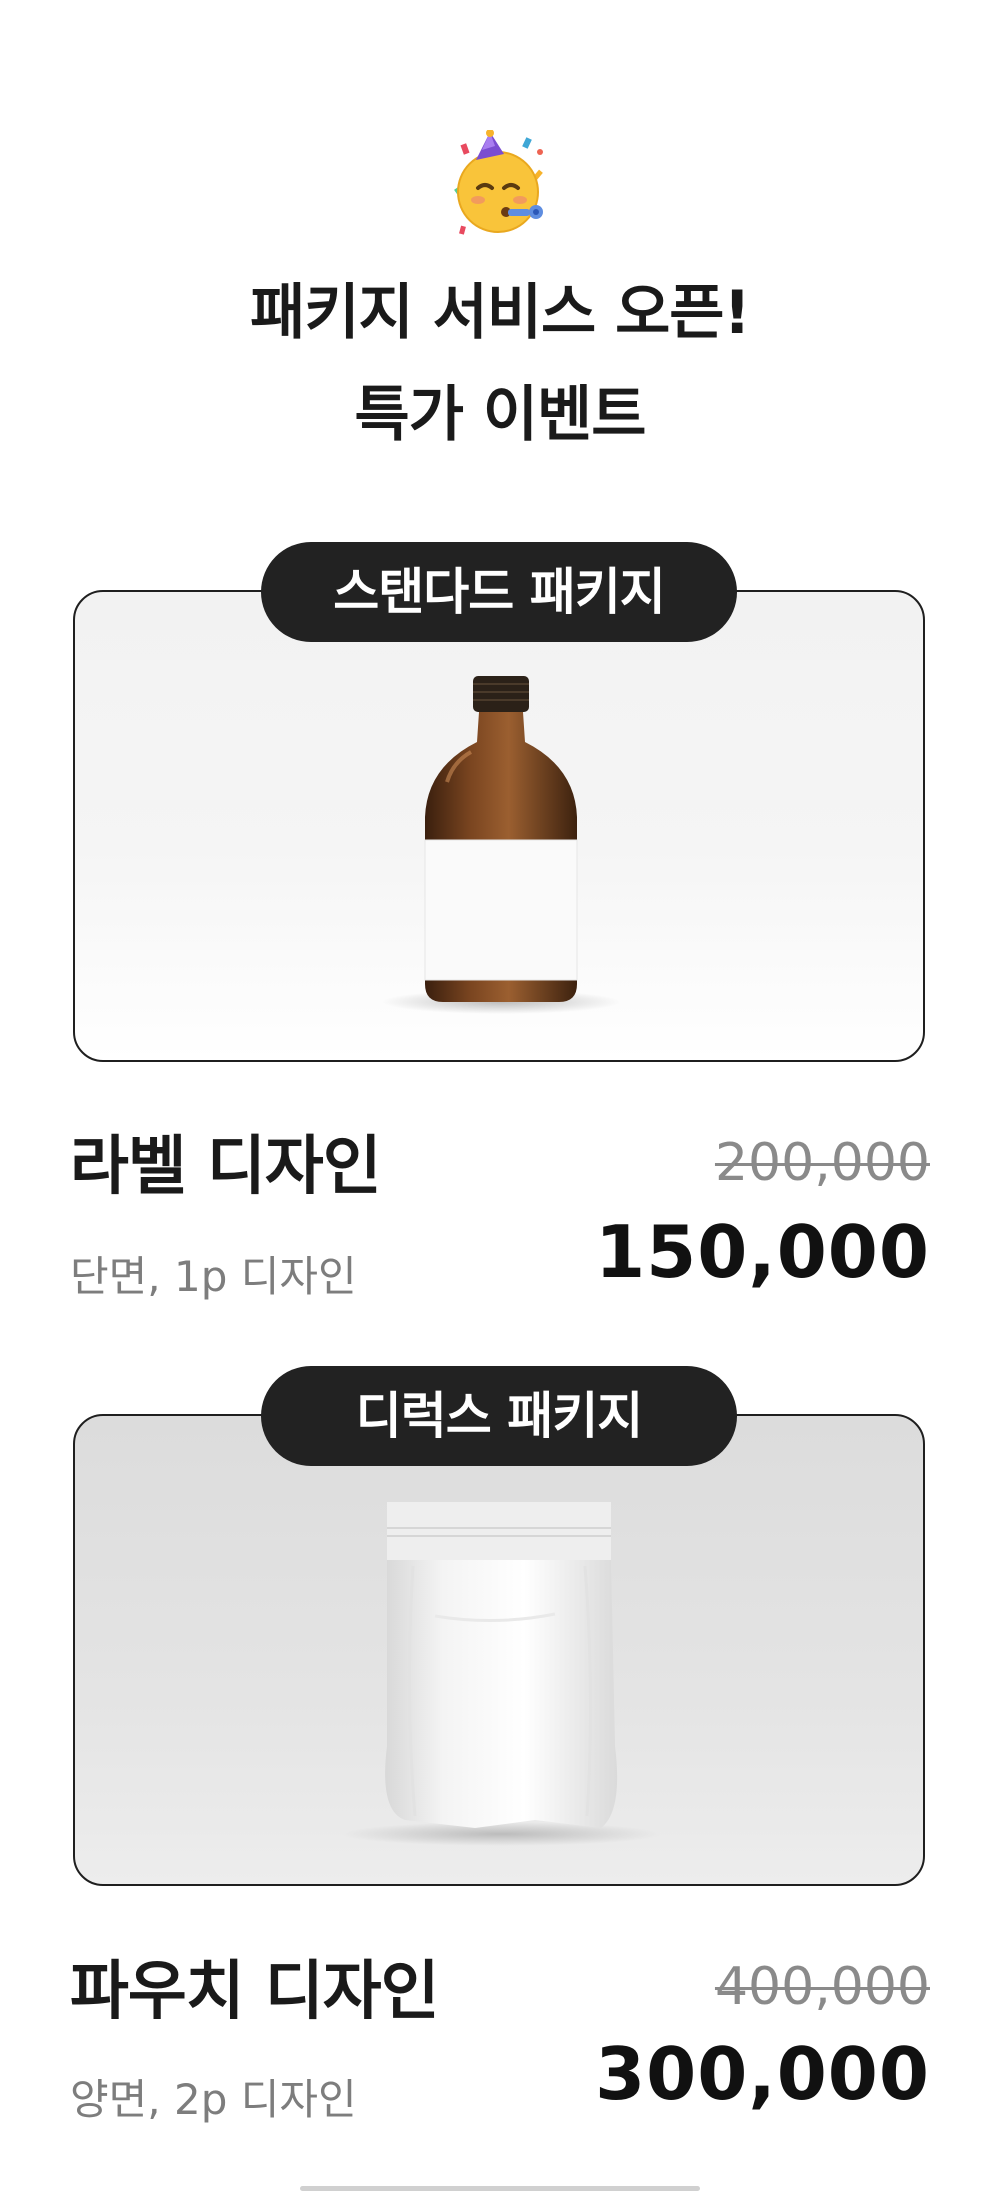 The width and height of the screenshot is (1000, 2191). Describe the element at coordinates (213, 2099) in the screenshot. I see `product-subtitle: 양면, 2p 디자인` at that location.